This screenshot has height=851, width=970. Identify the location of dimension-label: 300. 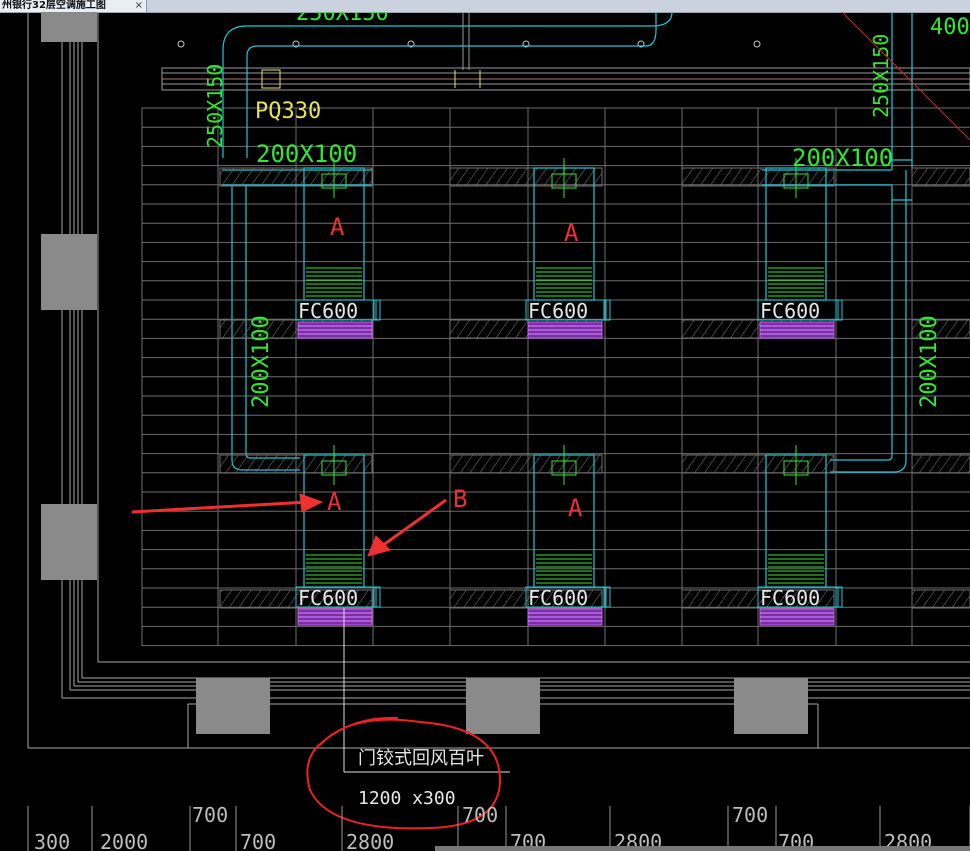
(52, 840).